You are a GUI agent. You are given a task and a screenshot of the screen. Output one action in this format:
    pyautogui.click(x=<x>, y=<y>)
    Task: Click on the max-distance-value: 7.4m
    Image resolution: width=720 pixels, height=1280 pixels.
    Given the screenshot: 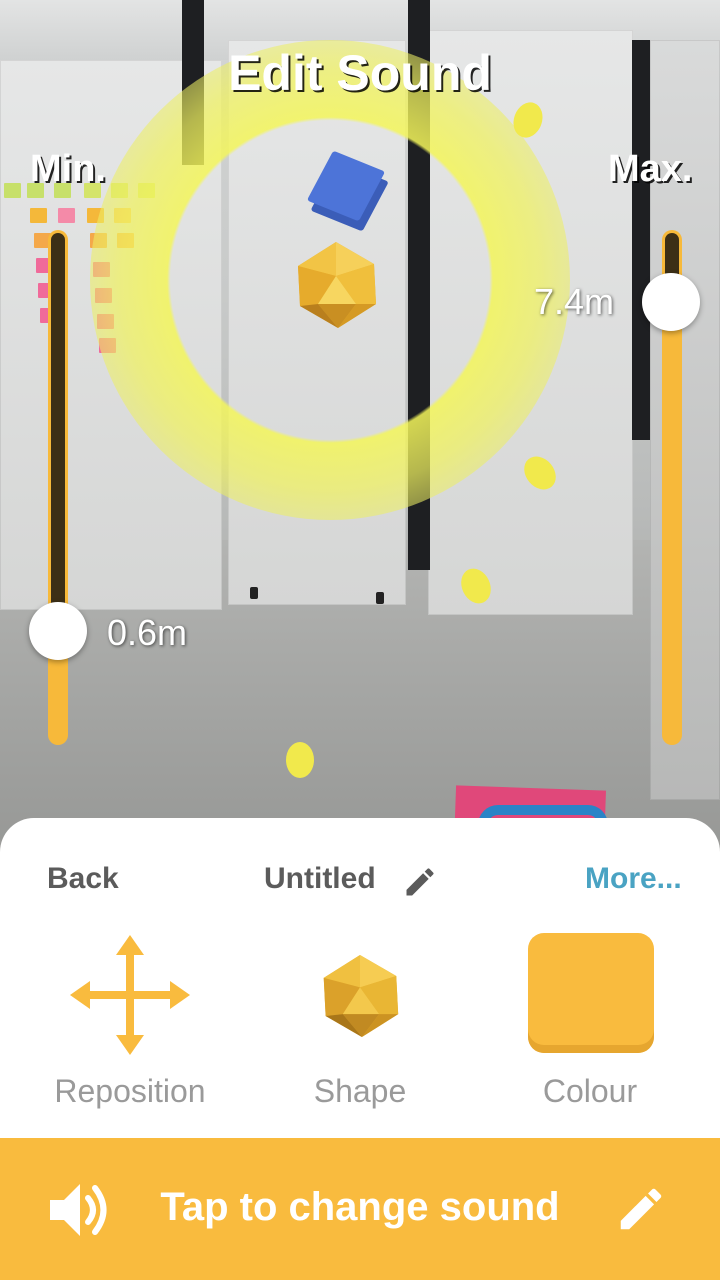 What is the action you would take?
    pyautogui.click(x=574, y=301)
    